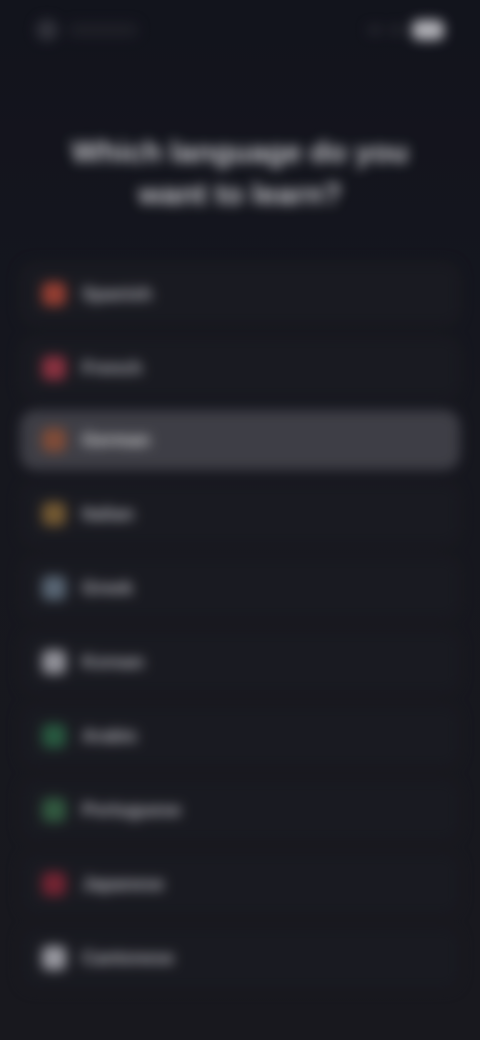 The width and height of the screenshot is (480, 1040). Describe the element at coordinates (128, 957) in the screenshot. I see `language-name: Cantonese` at that location.